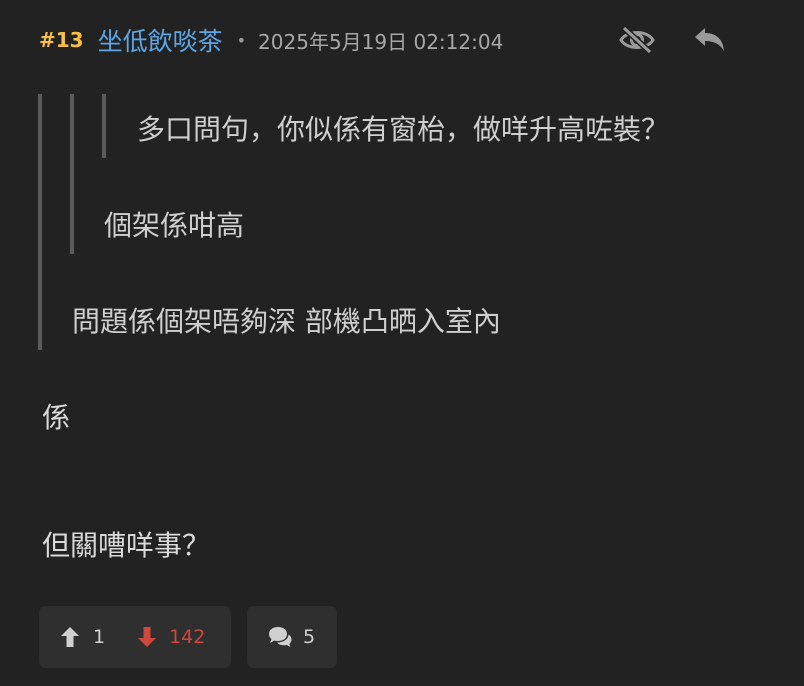 The width and height of the screenshot is (804, 686). I want to click on vote-bar: 1 142, so click(135, 637).